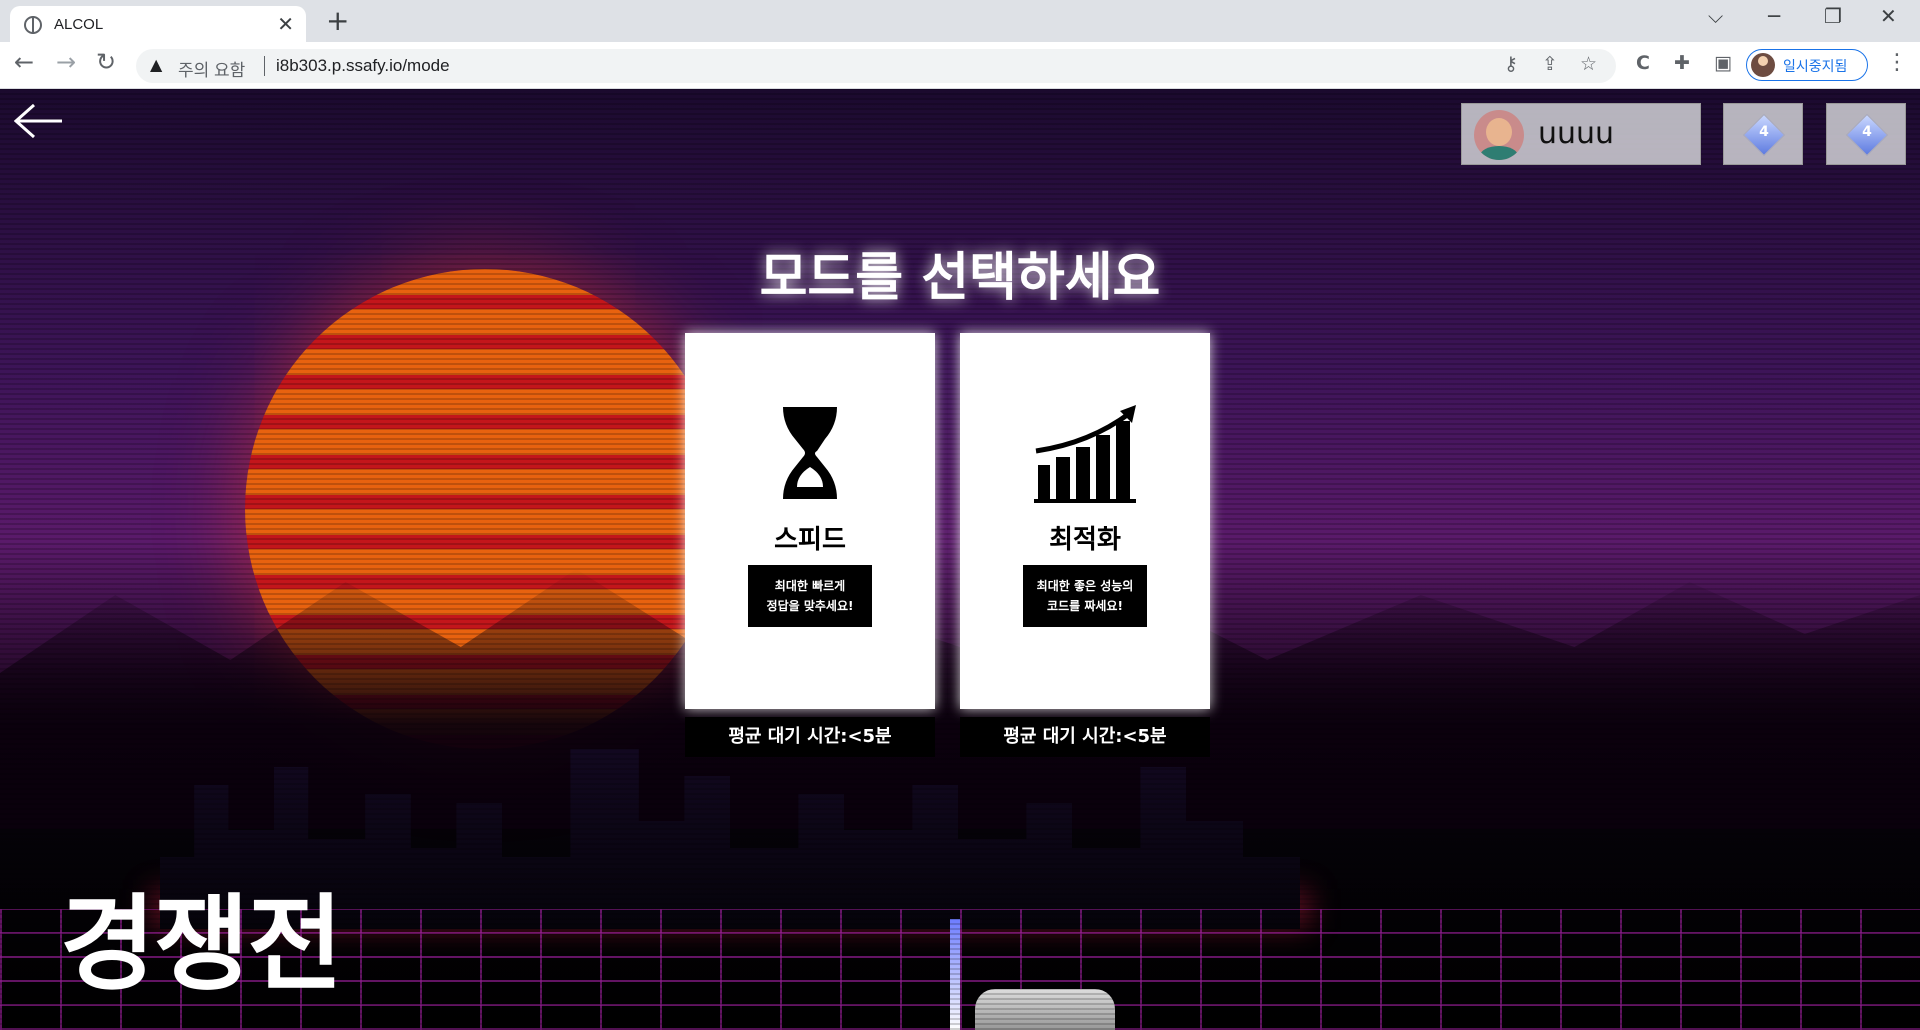  Describe the element at coordinates (33, 25) in the screenshot. I see `globe-icon` at that location.